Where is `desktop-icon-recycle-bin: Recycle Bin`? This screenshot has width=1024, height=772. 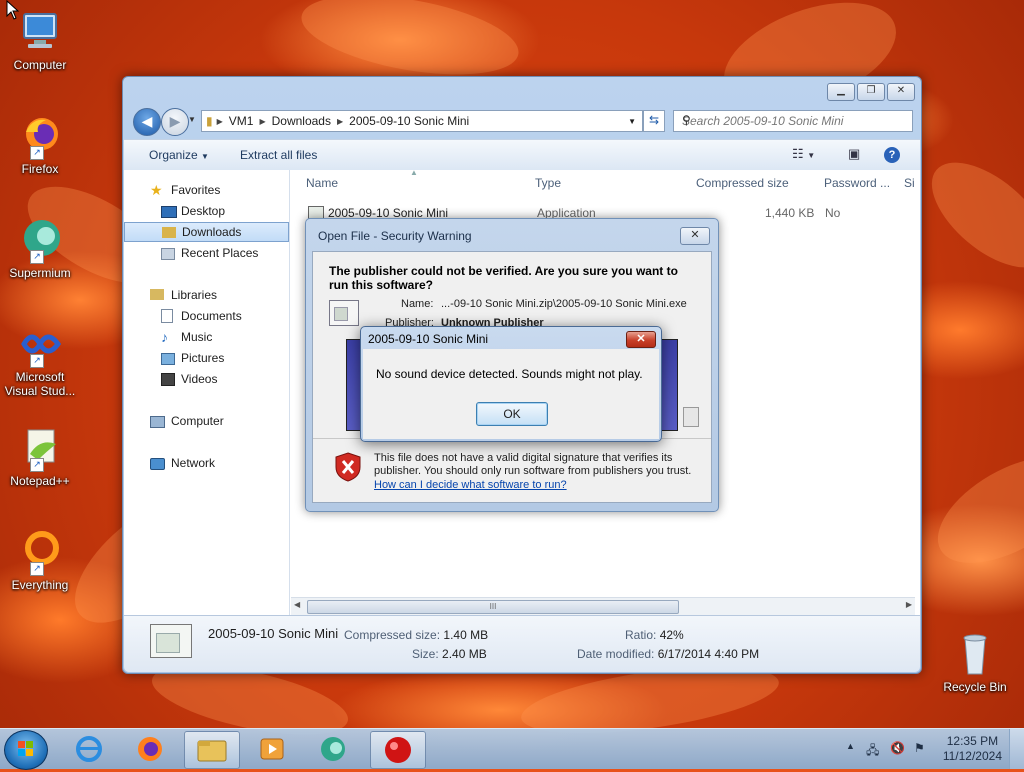
desktop-icon-recycle-bin: Recycle Bin is located at coordinates (975, 662).